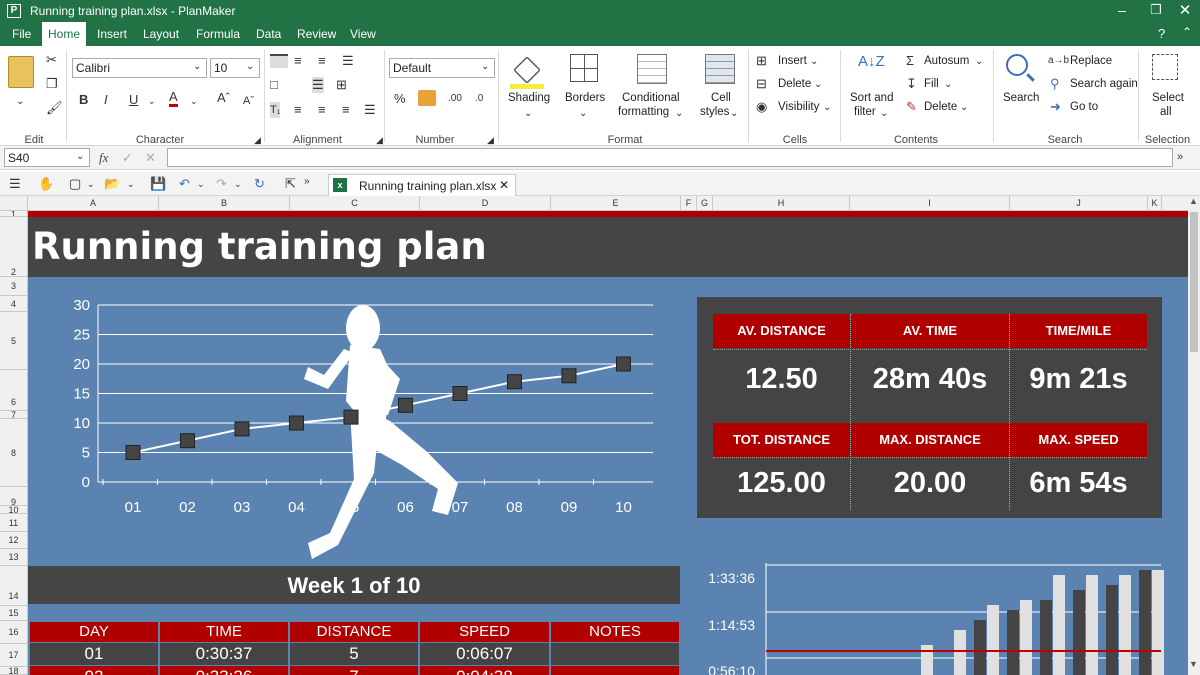 The width and height of the screenshot is (1200, 675). I want to click on function-icon: fx, so click(103, 158).